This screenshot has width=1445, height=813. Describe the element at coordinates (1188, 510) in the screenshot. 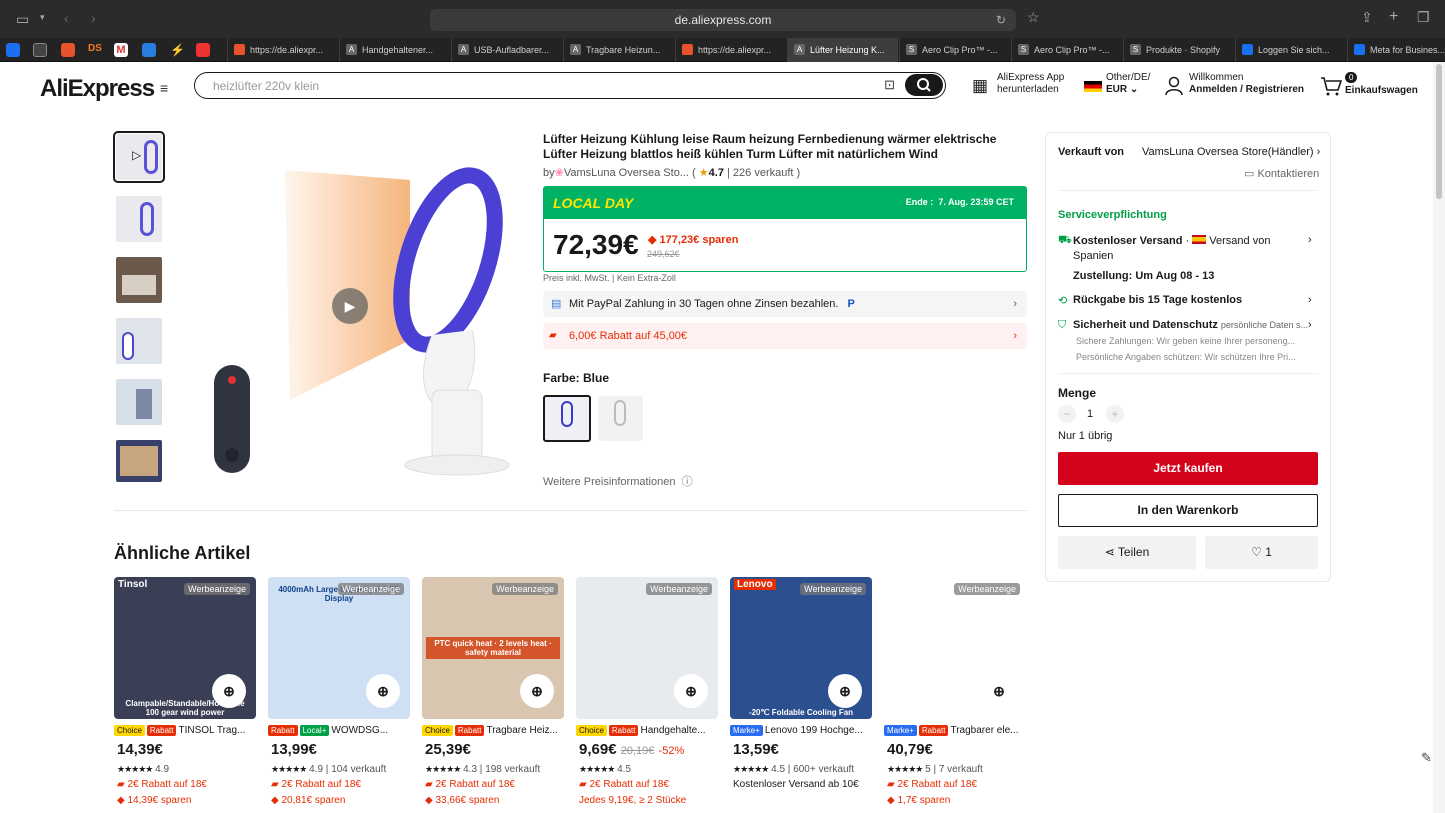

I see `add-to-cart-button: In den Warenkorb` at that location.